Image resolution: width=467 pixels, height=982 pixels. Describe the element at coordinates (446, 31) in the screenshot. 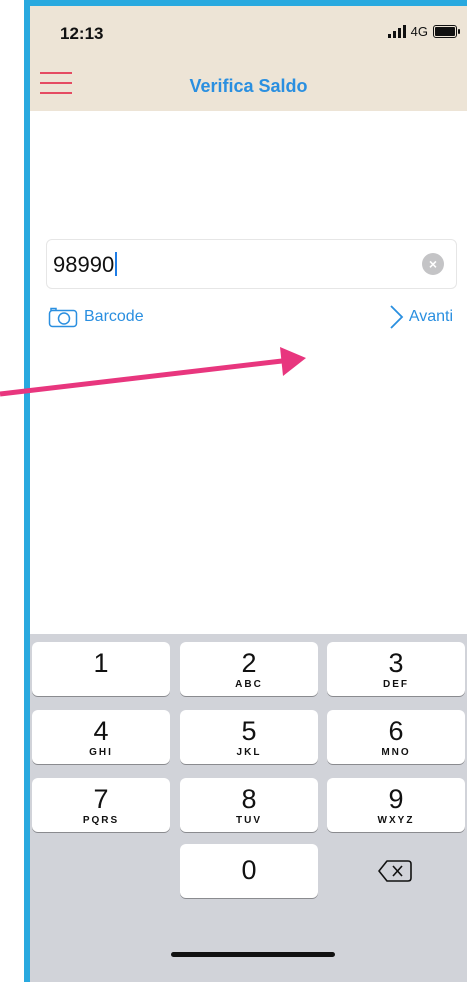

I see `battery-icon` at that location.